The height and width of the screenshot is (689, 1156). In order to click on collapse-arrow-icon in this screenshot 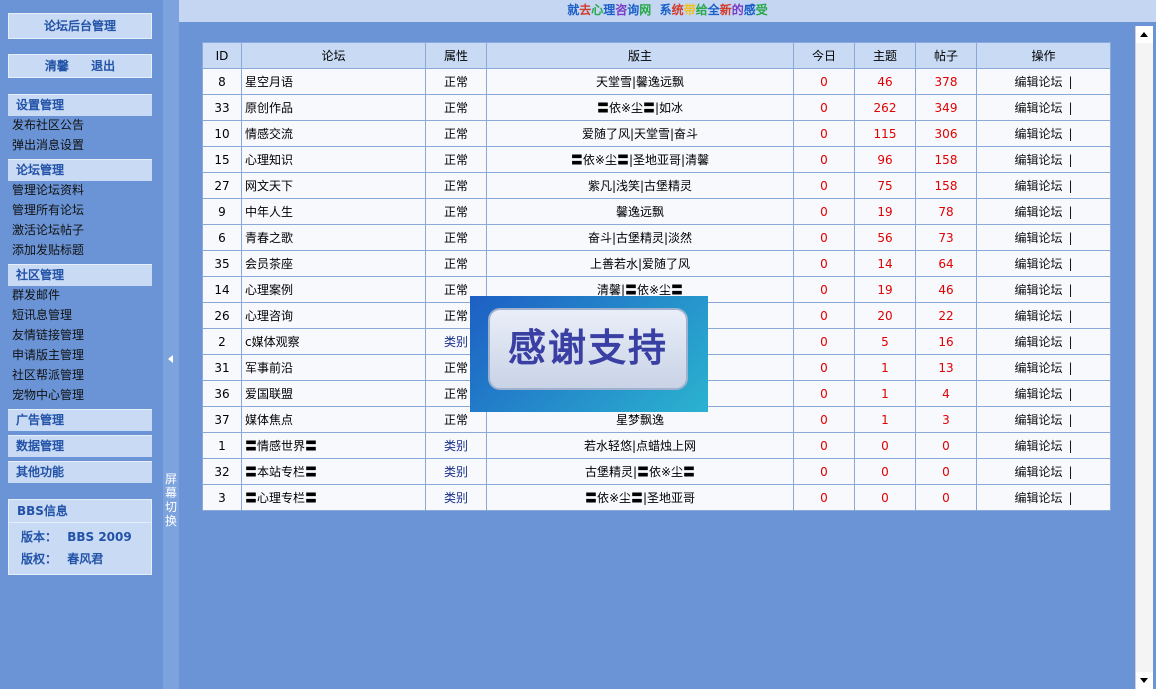, I will do `click(170, 359)`.